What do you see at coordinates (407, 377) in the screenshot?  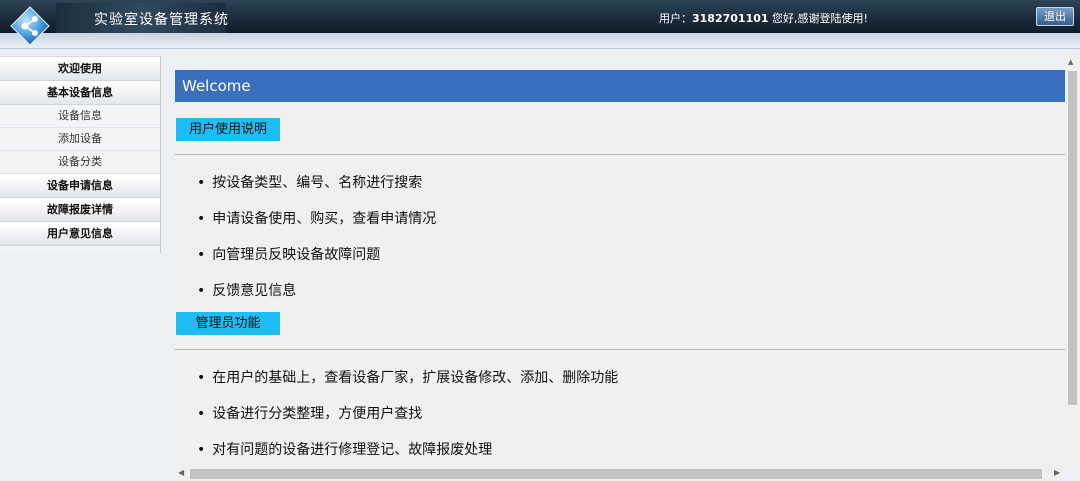 I see `list-item: 在用户的基础上，查看设备厂家，扩展设备修改、添加、删除功能` at bounding box center [407, 377].